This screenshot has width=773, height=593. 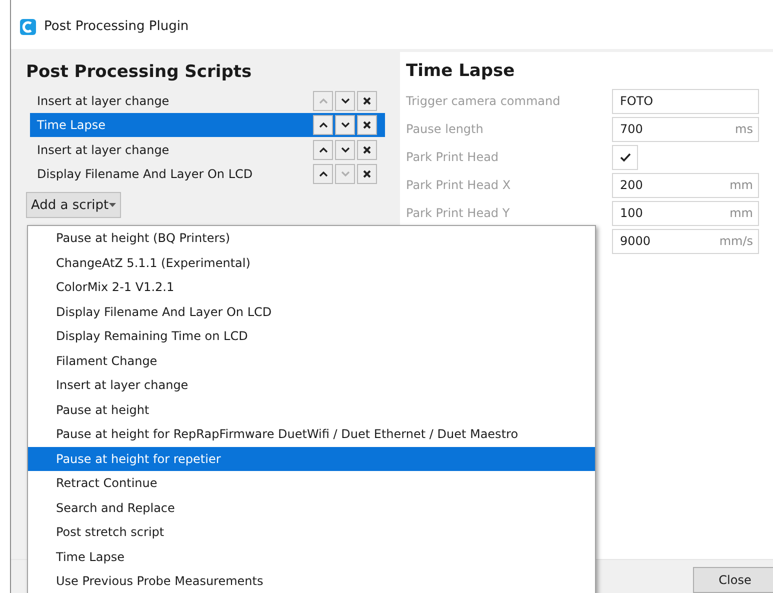 What do you see at coordinates (484, 101) in the screenshot?
I see `setting-label: Trigger camera command` at bounding box center [484, 101].